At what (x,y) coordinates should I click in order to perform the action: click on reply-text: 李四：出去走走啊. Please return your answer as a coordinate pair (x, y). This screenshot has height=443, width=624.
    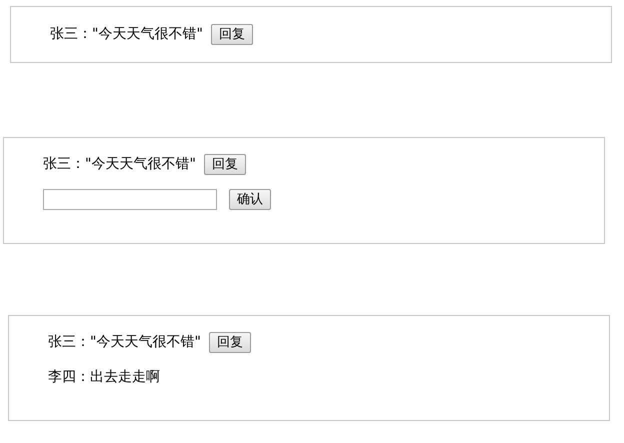
    Looking at the image, I should click on (104, 377).